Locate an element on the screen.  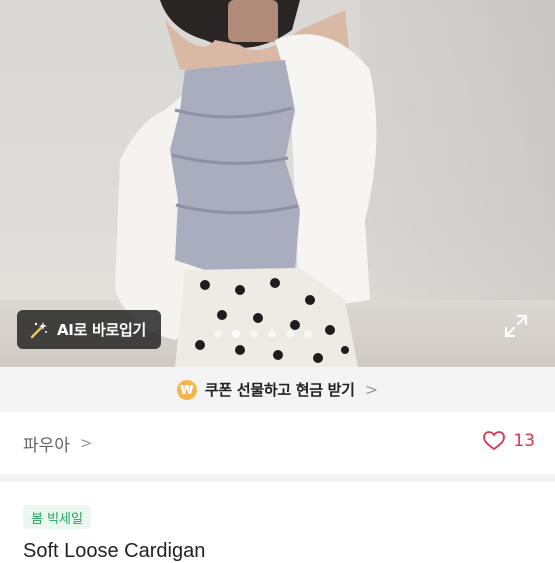
ai-try-on-label: AI로 바로입기 is located at coordinates (102, 330).